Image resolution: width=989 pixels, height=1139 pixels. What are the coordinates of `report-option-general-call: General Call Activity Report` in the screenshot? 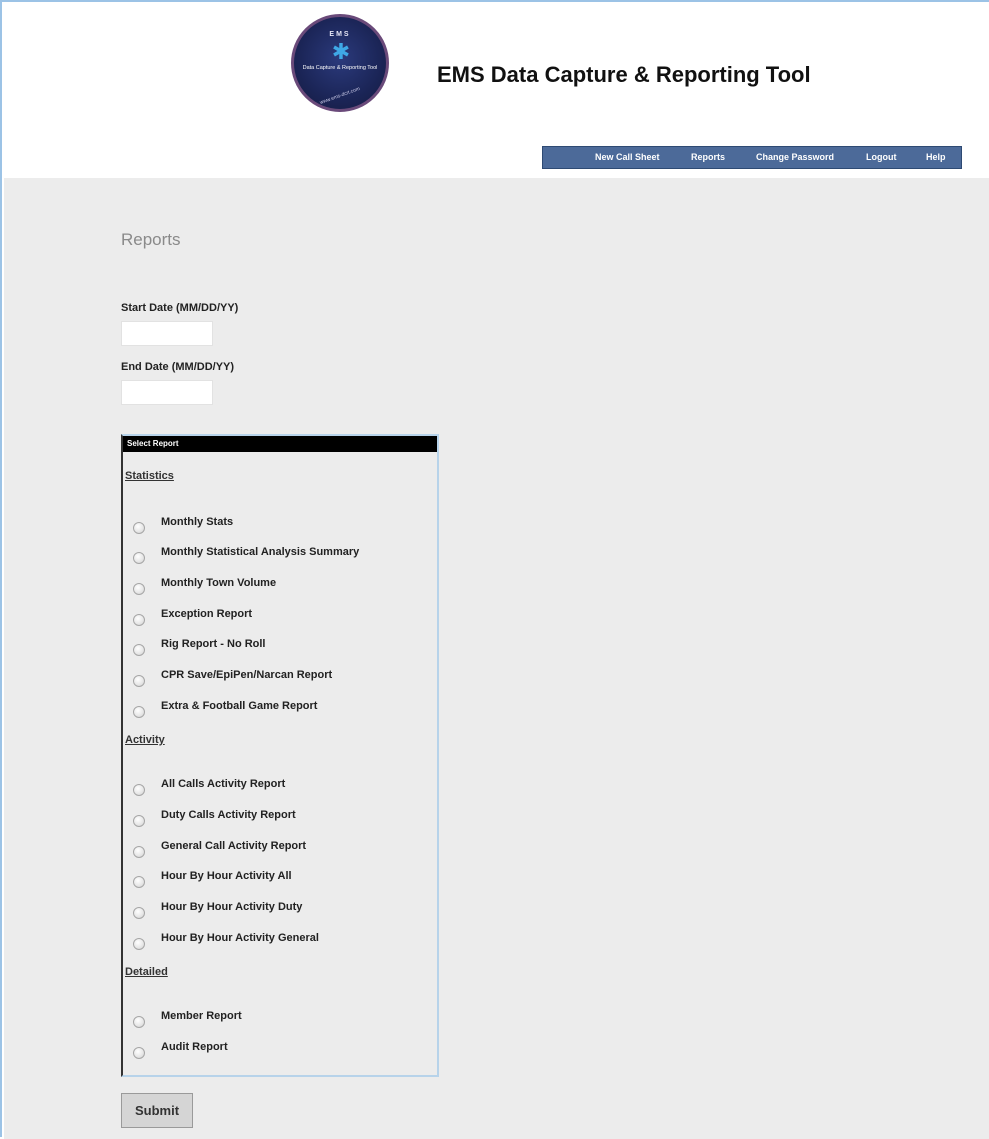 It's located at (283, 850).